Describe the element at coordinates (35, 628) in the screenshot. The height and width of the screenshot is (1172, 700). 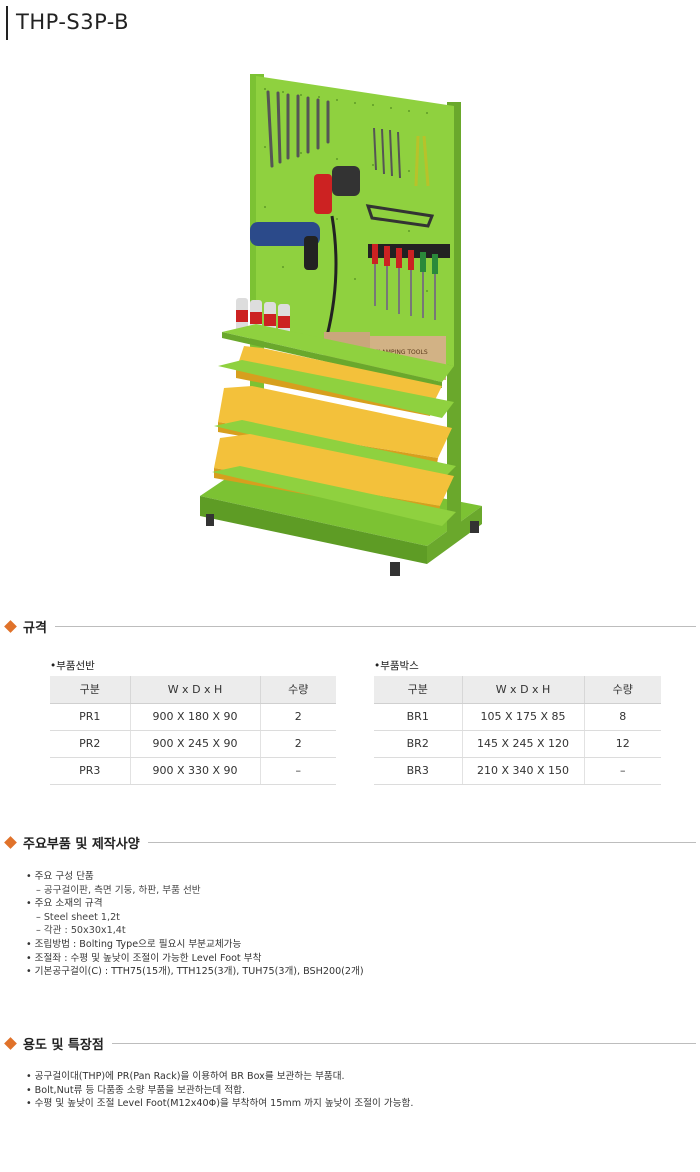
I see `section-spec-title: 규격` at that location.